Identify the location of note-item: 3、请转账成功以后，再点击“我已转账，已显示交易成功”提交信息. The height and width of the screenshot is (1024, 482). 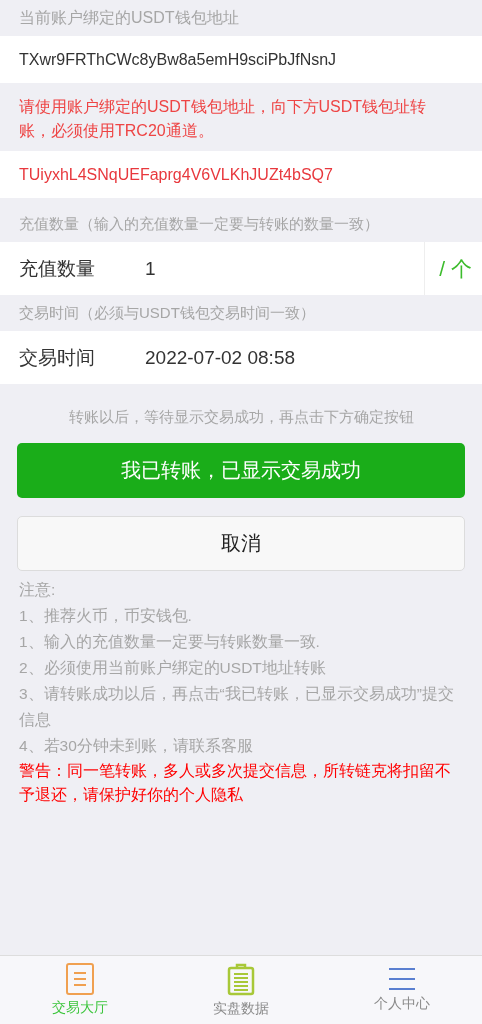
(237, 707).